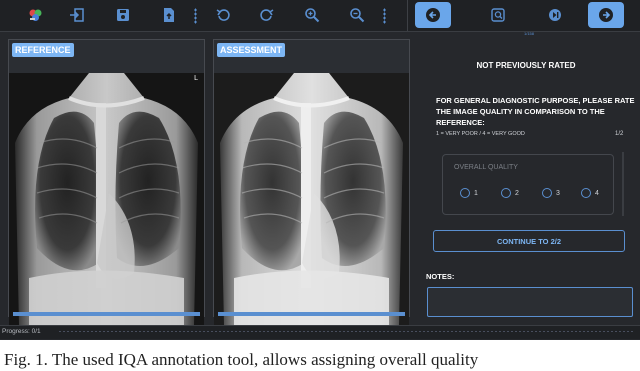  Describe the element at coordinates (106, 314) in the screenshot. I see `reference-scrollbar` at that location.